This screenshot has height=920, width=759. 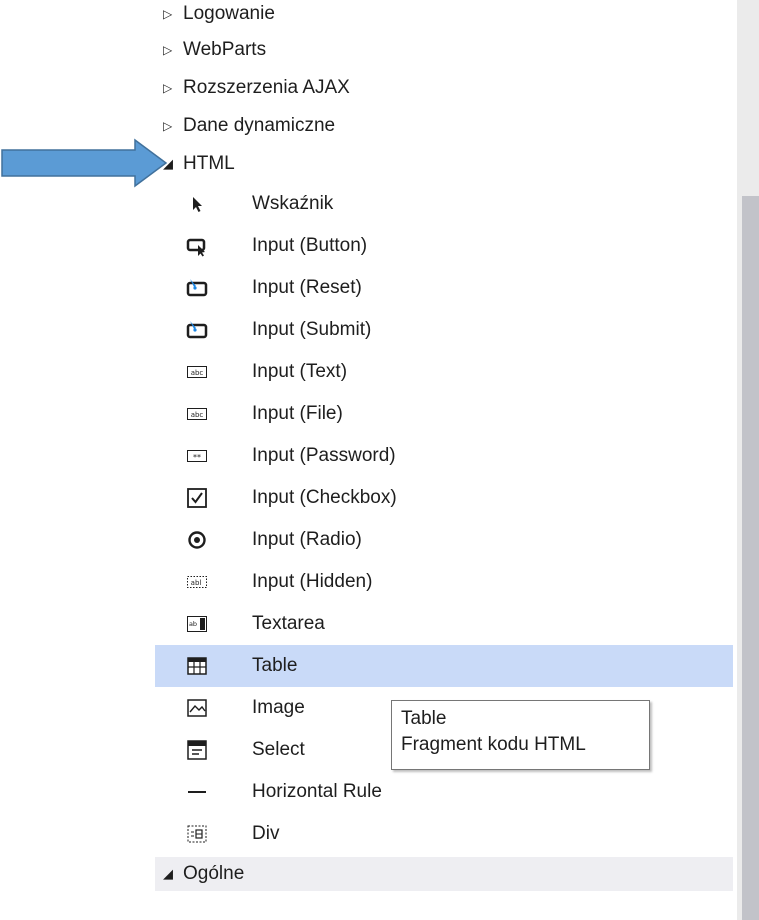 I want to click on category-label: HTML, so click(x=209, y=163).